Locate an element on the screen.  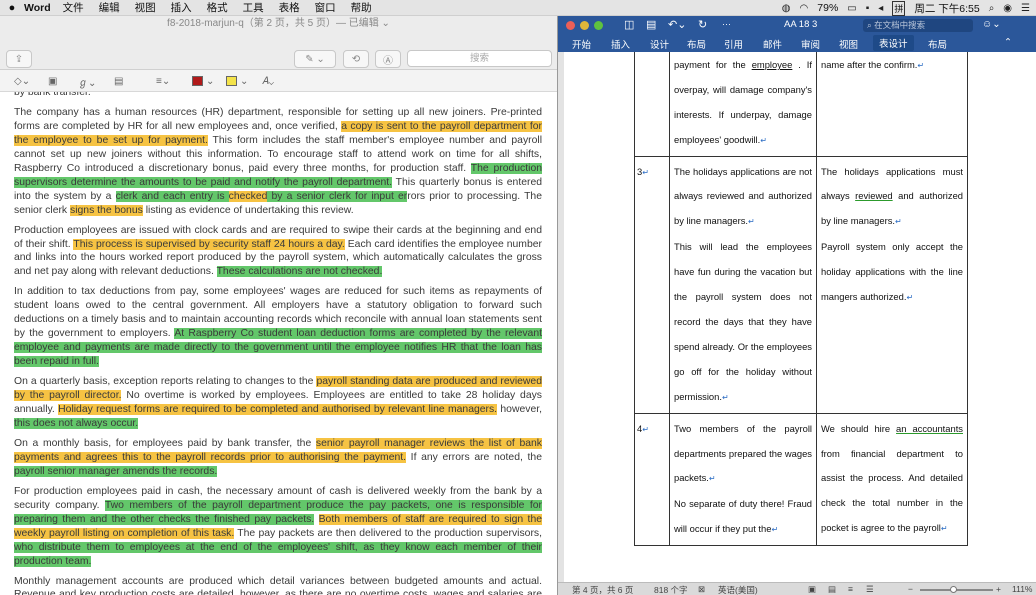
menu-insert: 插入 is located at coordinates (181, 7).